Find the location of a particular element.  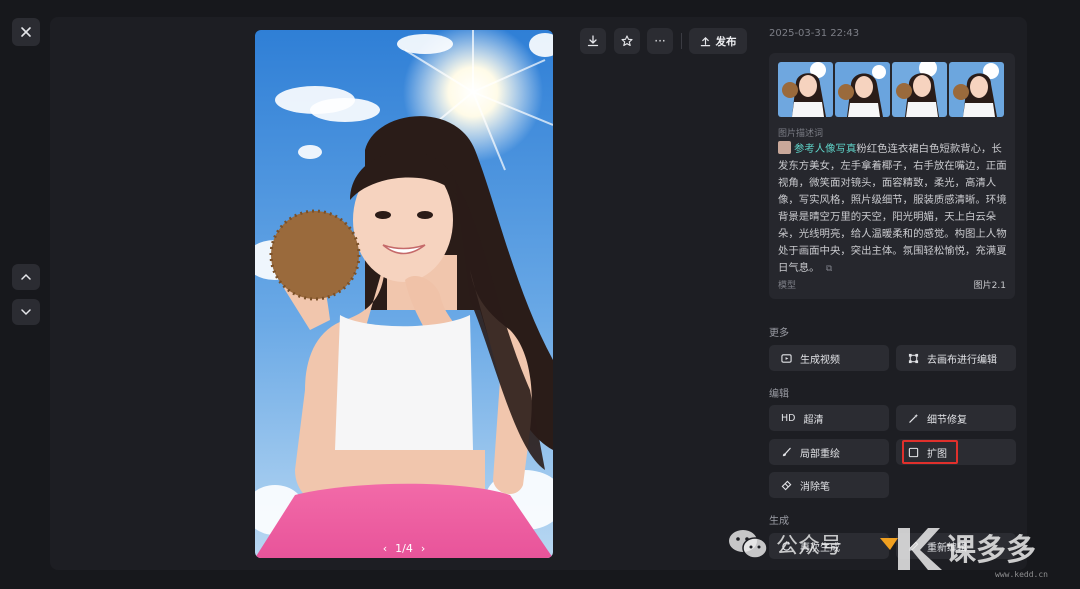

thumbnail-strip is located at coordinates (891, 89).